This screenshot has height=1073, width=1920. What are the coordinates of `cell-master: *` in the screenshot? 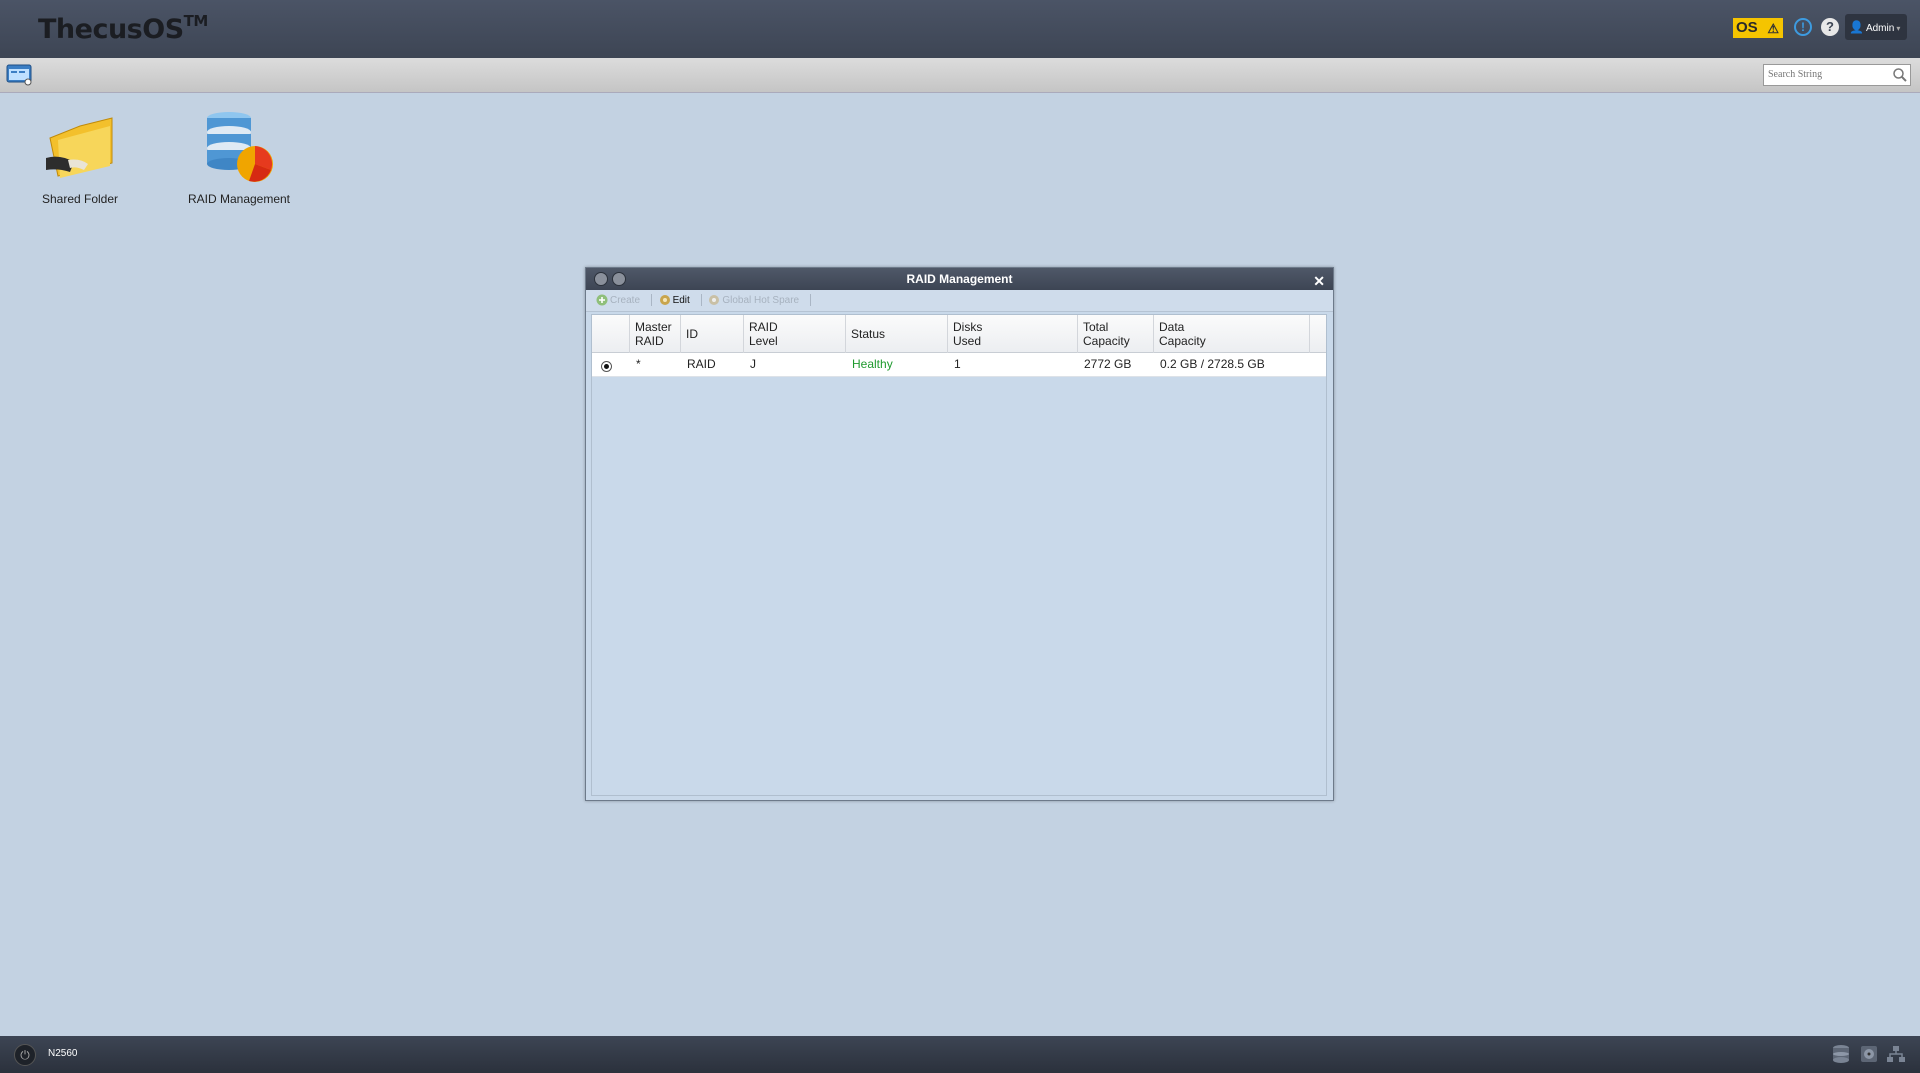 It's located at (638, 364).